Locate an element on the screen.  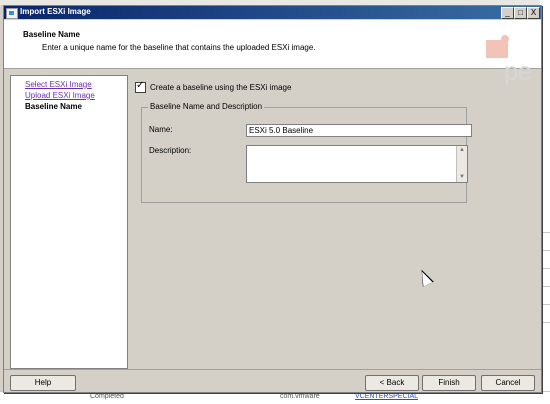
minimize-button: _ is located at coordinates (507, 13).